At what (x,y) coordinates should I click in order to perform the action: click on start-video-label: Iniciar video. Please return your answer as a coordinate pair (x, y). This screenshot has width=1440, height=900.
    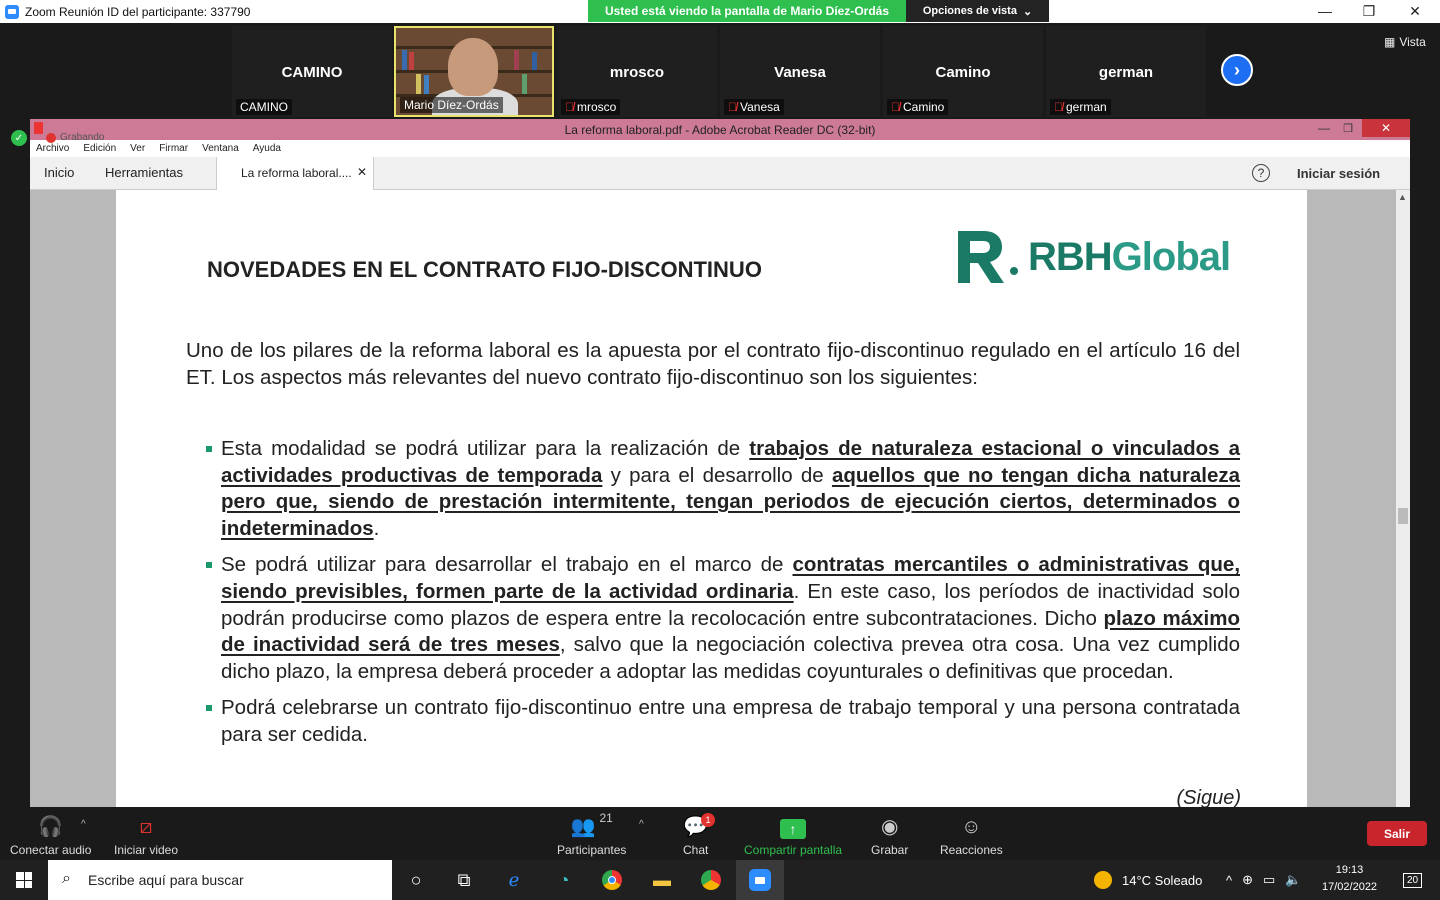
    Looking at the image, I should click on (146, 850).